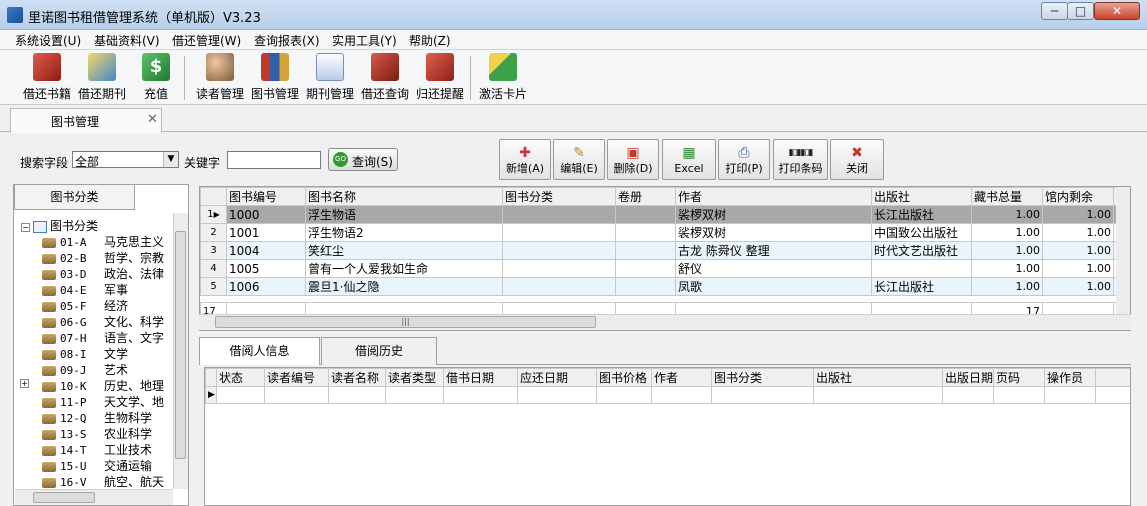 The width and height of the screenshot is (1147, 506). What do you see at coordinates (645, 196) in the screenshot?
I see `col-volume: 卷册` at bounding box center [645, 196].